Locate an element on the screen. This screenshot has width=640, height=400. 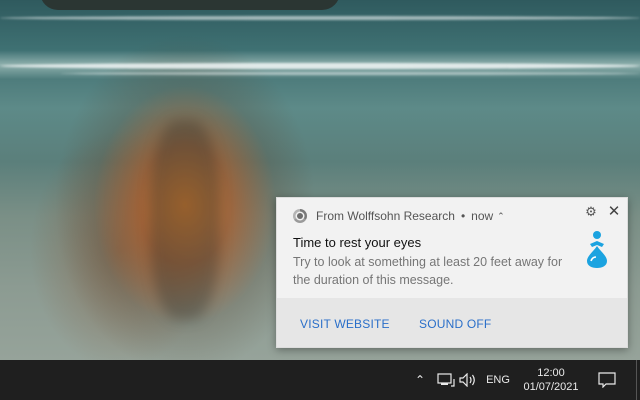
notification-title: Time to rest your eyes is located at coordinates (357, 242).